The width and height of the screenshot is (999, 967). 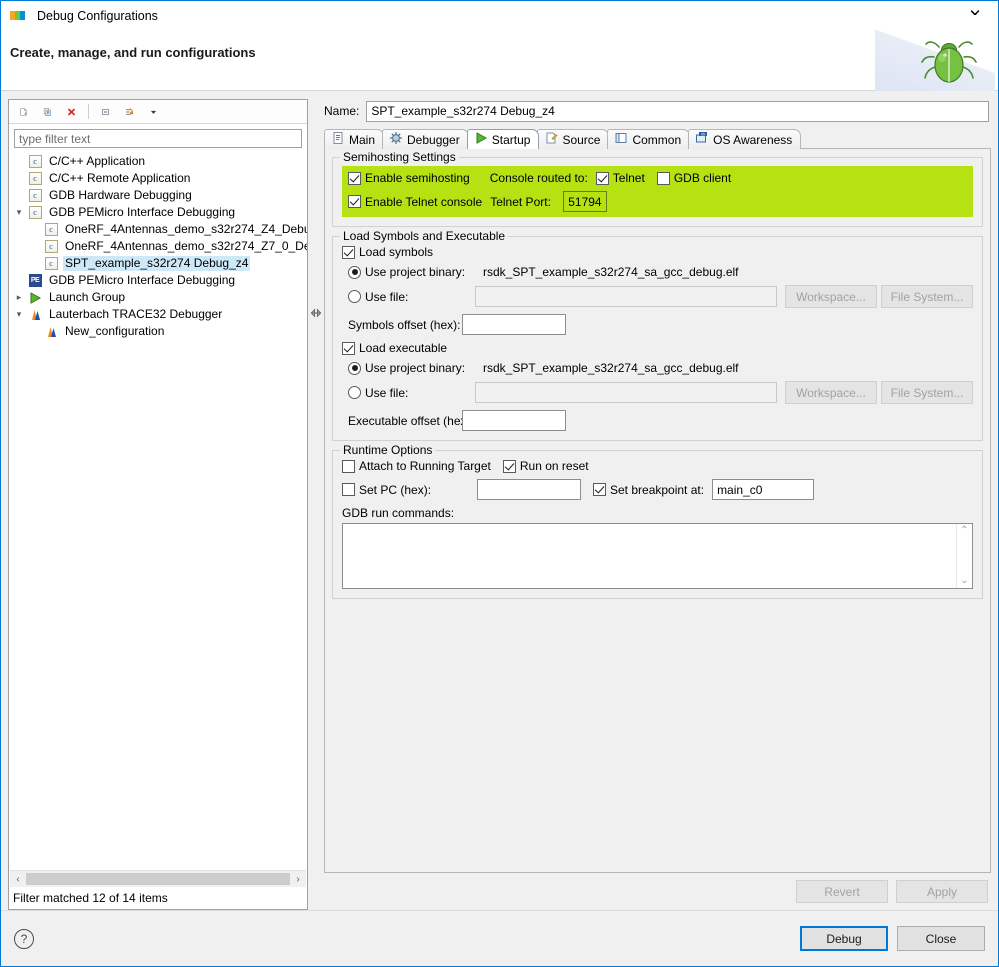 What do you see at coordinates (354, 139) in the screenshot?
I see `tab-main: Main` at bounding box center [354, 139].